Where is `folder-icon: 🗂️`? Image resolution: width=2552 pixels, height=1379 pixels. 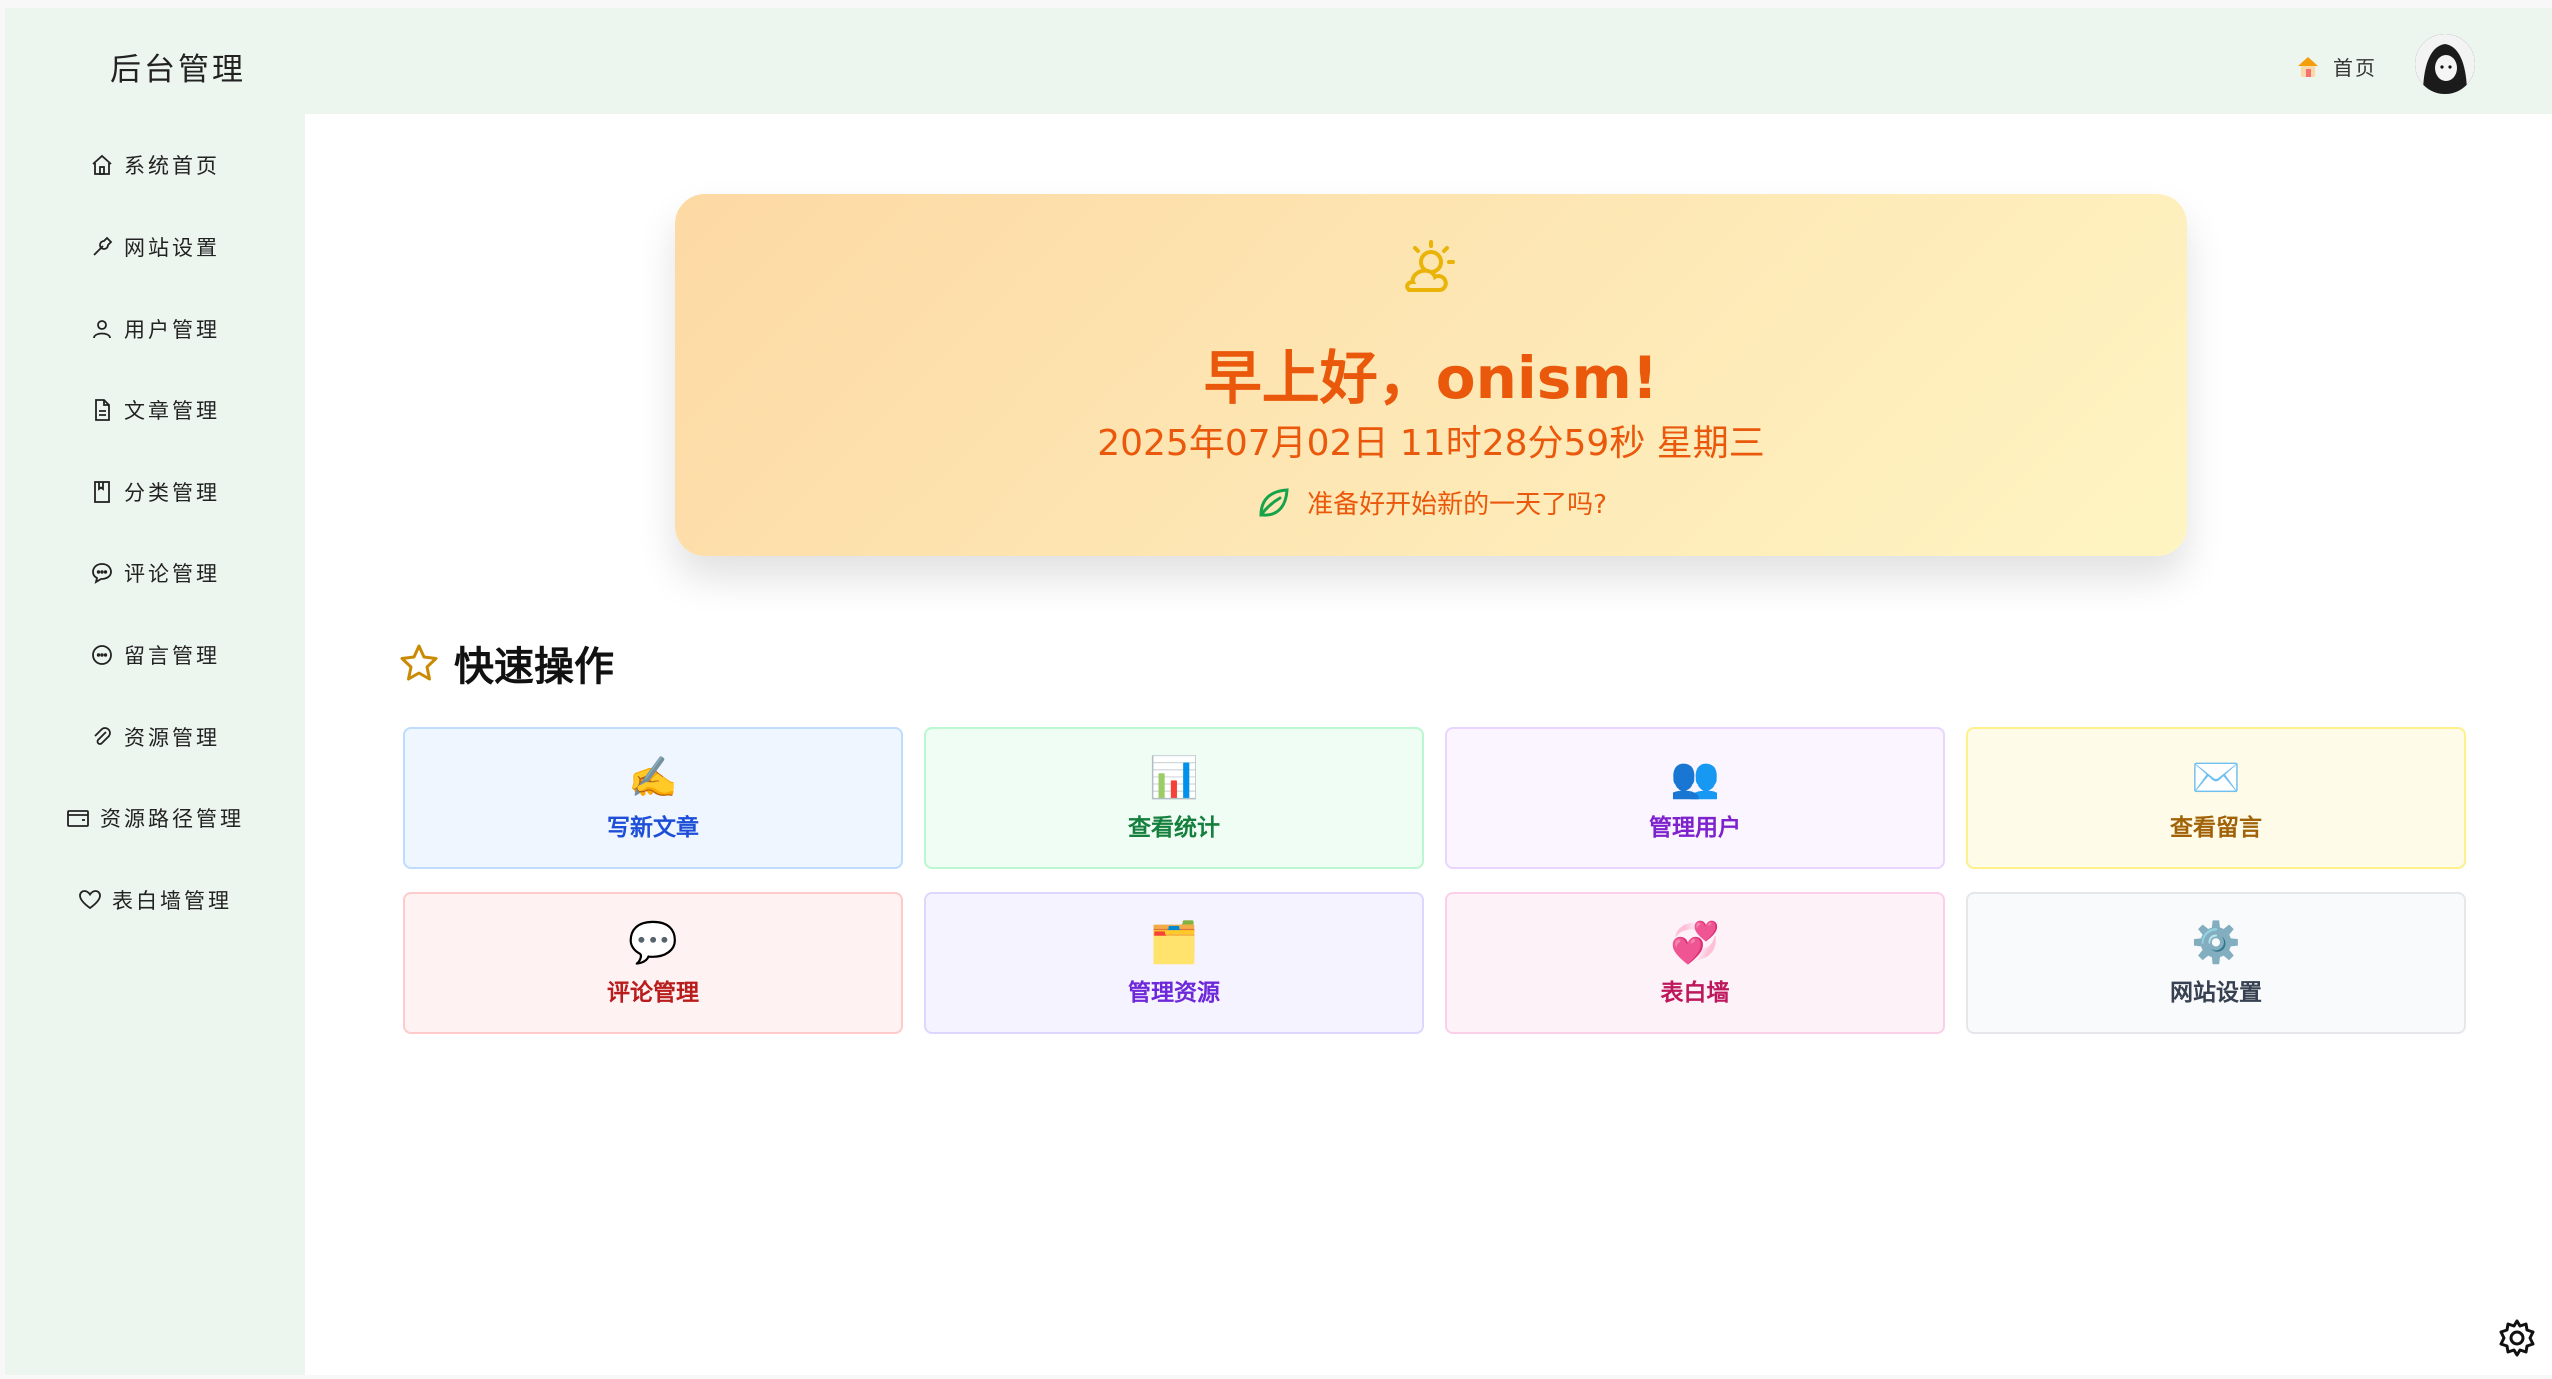
folder-icon: 🗂️ is located at coordinates (1174, 943).